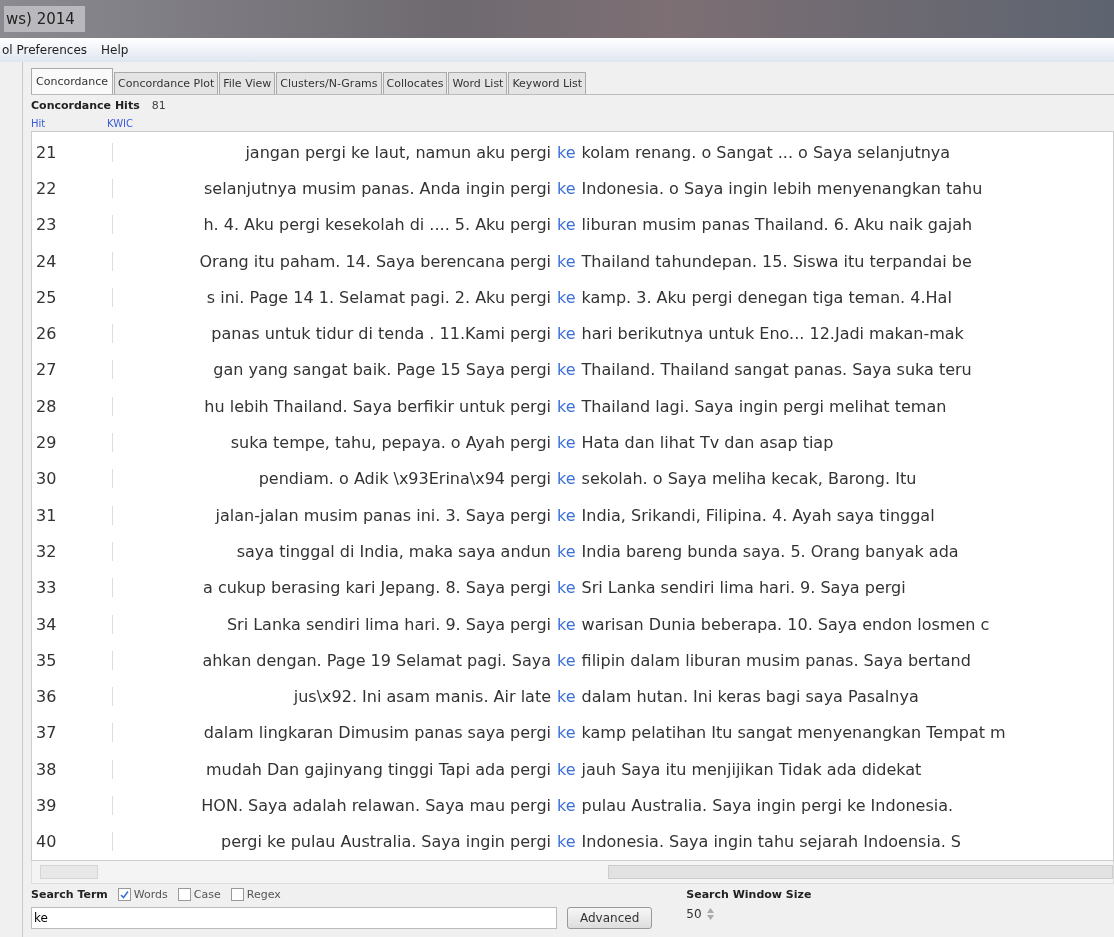 The height and width of the screenshot is (937, 1114). What do you see at coordinates (767, 805) in the screenshot?
I see `right-context: pulau Australia. Saya ingin pergi ke Indonesia.` at bounding box center [767, 805].